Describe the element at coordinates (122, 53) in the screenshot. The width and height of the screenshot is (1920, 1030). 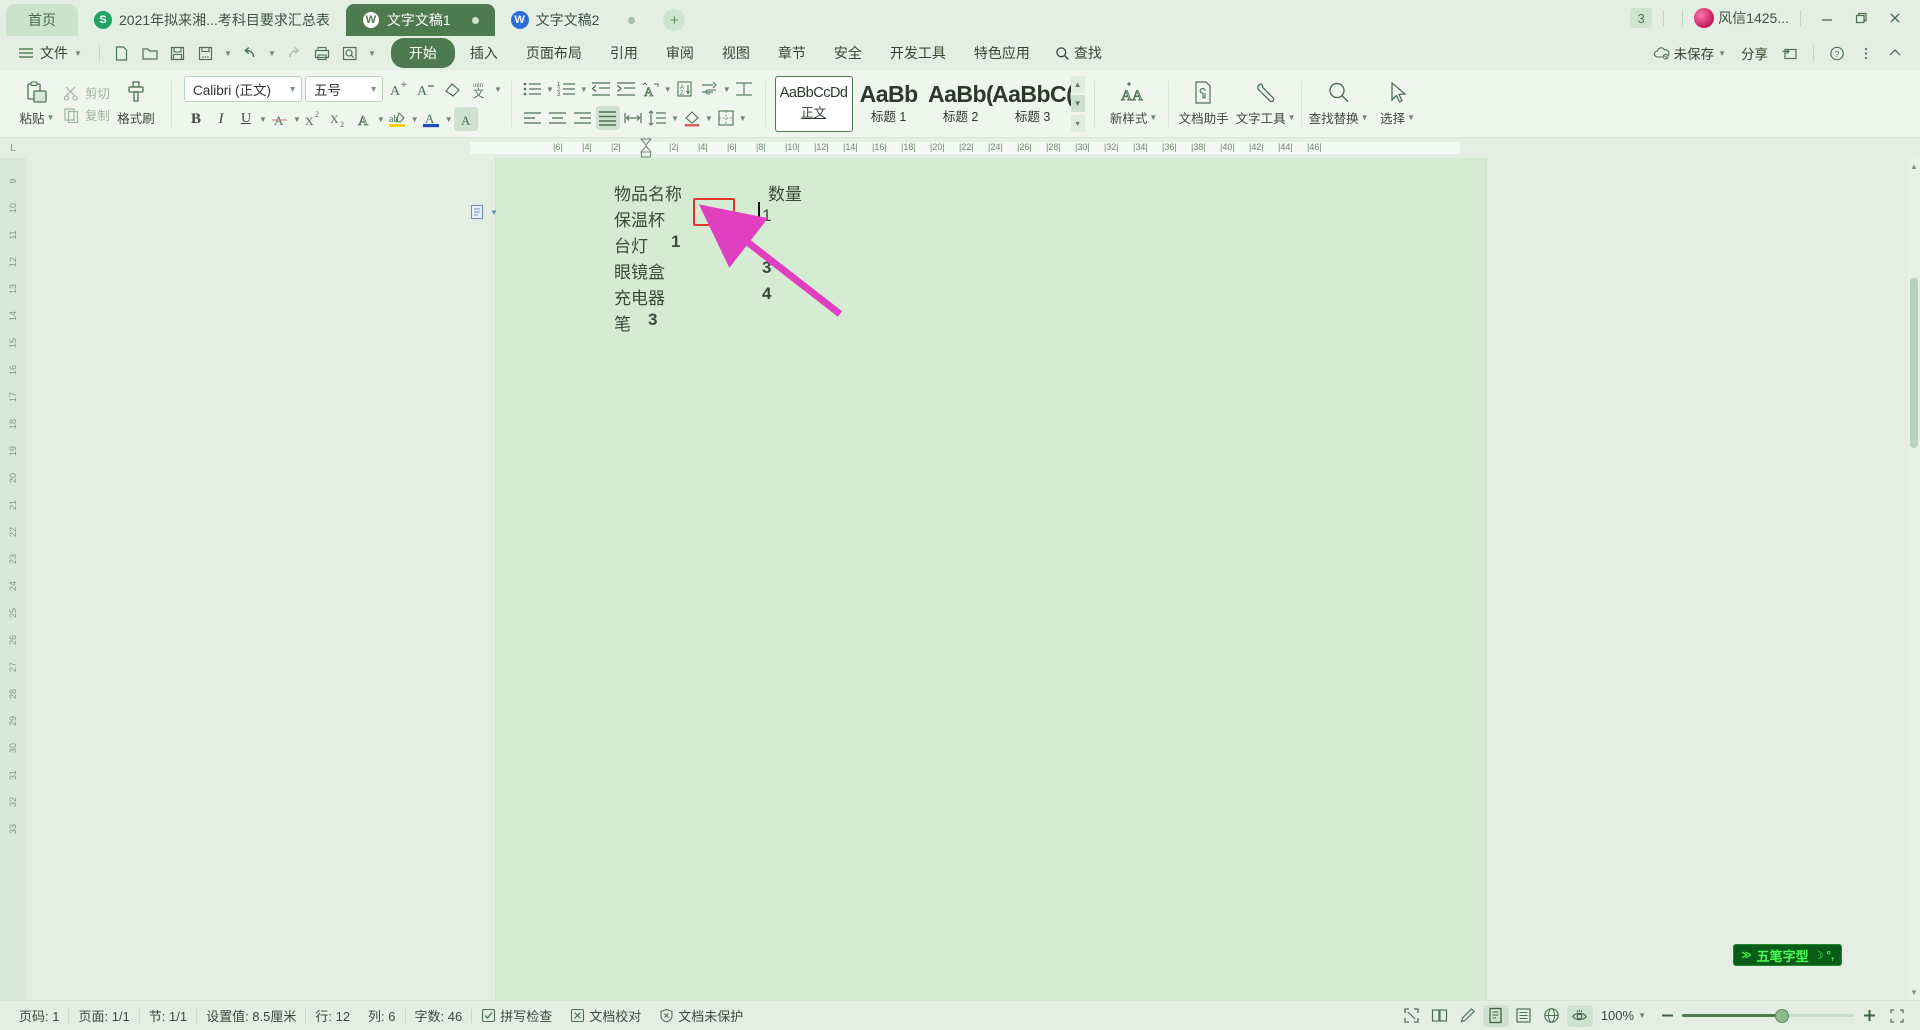
I see `new-document-icon` at that location.